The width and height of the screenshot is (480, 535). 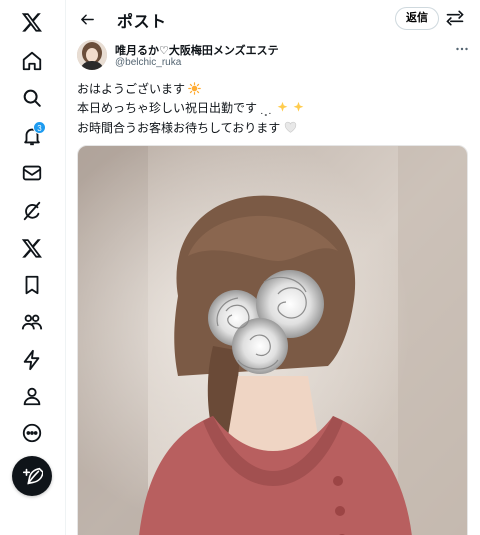 What do you see at coordinates (195, 91) in the screenshot?
I see `sun-emoji` at bounding box center [195, 91].